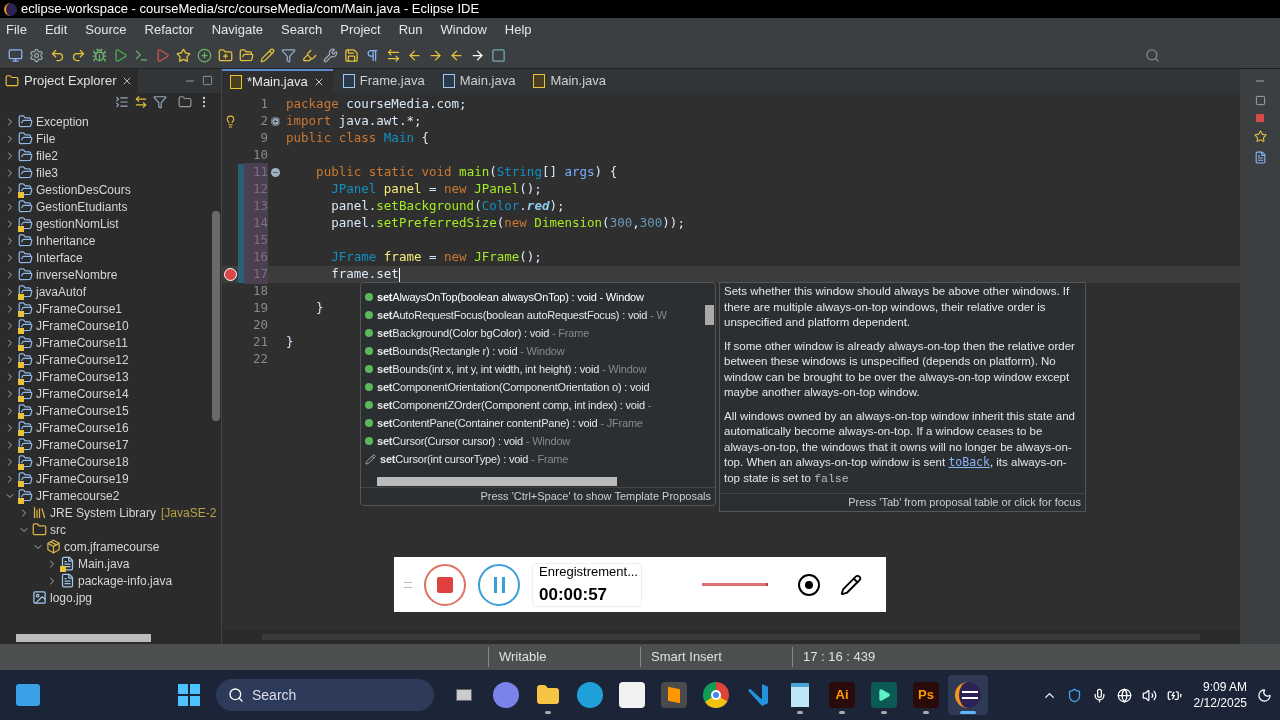 The image size is (1280, 720). I want to click on bug-icon, so click(99, 55).